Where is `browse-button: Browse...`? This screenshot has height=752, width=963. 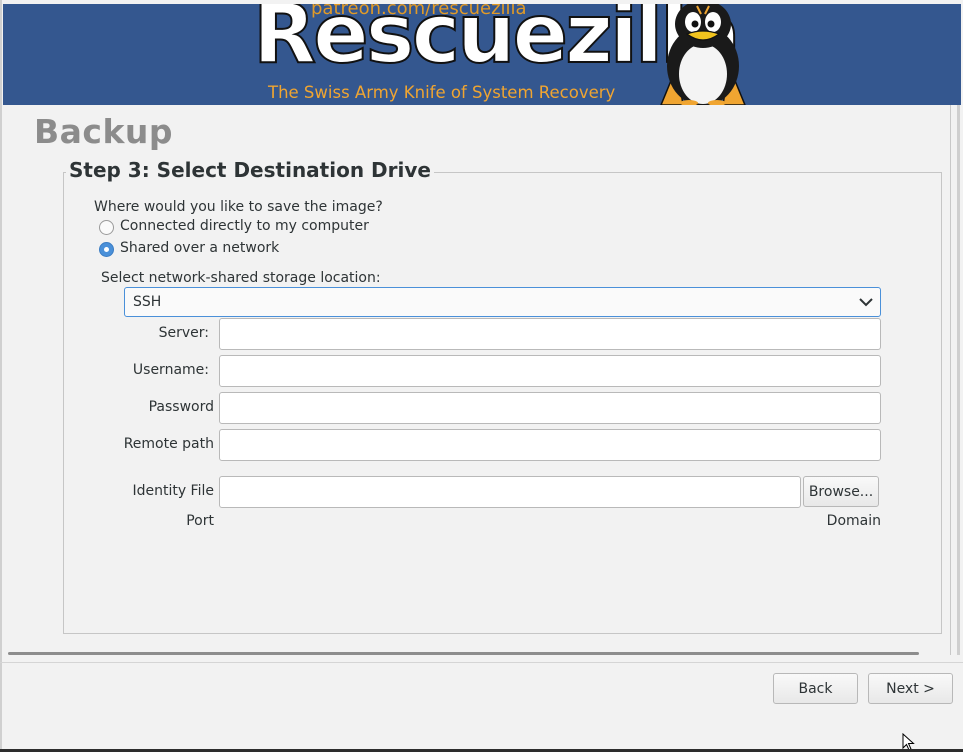
browse-button: Browse... is located at coordinates (841, 491).